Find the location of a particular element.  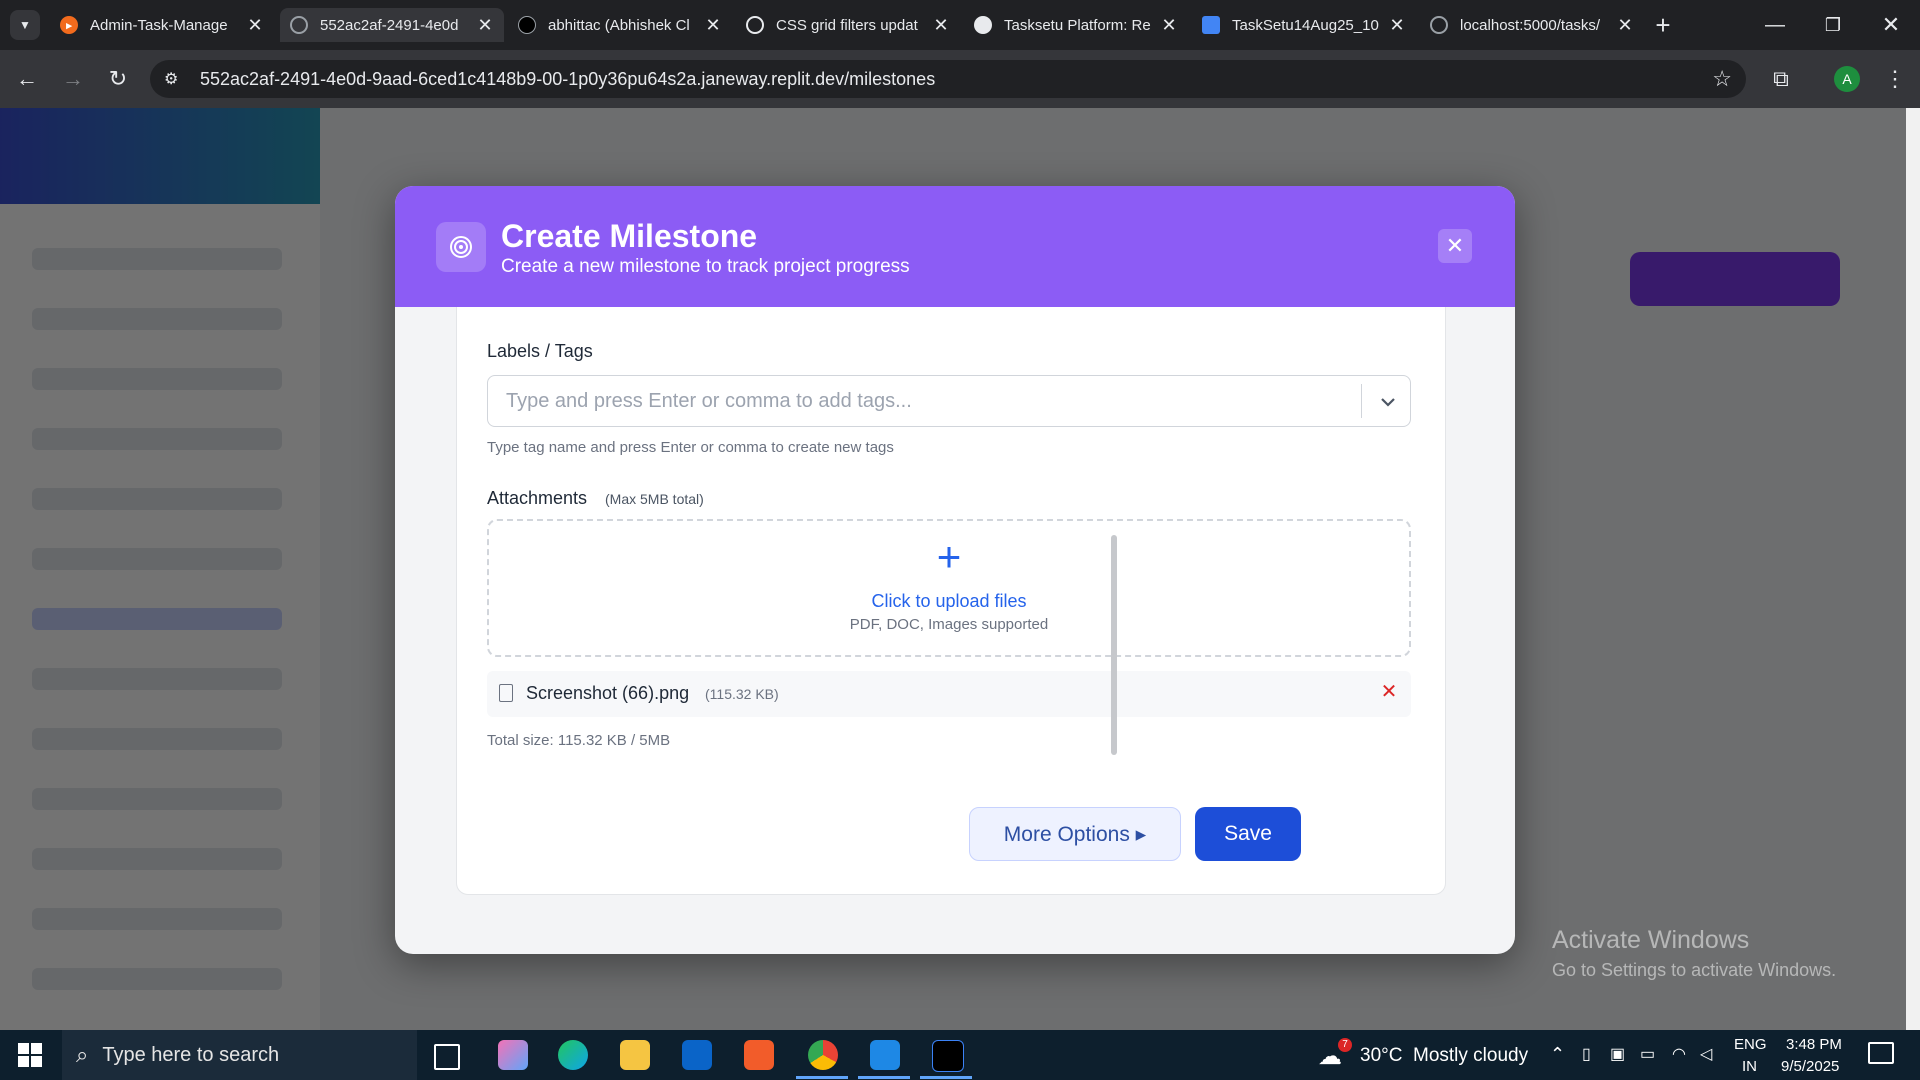

minimize-button: — is located at coordinates (1775, 25).